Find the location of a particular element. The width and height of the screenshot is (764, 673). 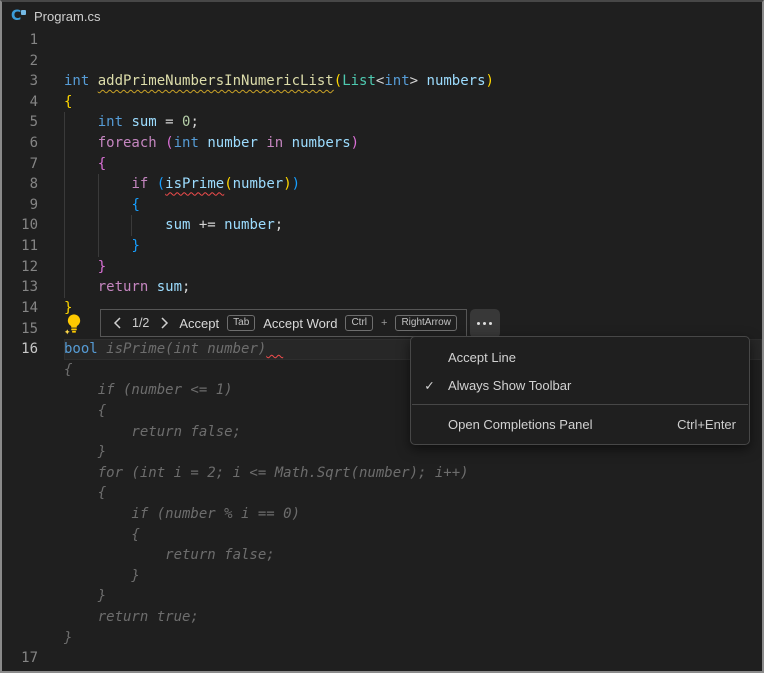

code-token: return is located at coordinates (123, 287).